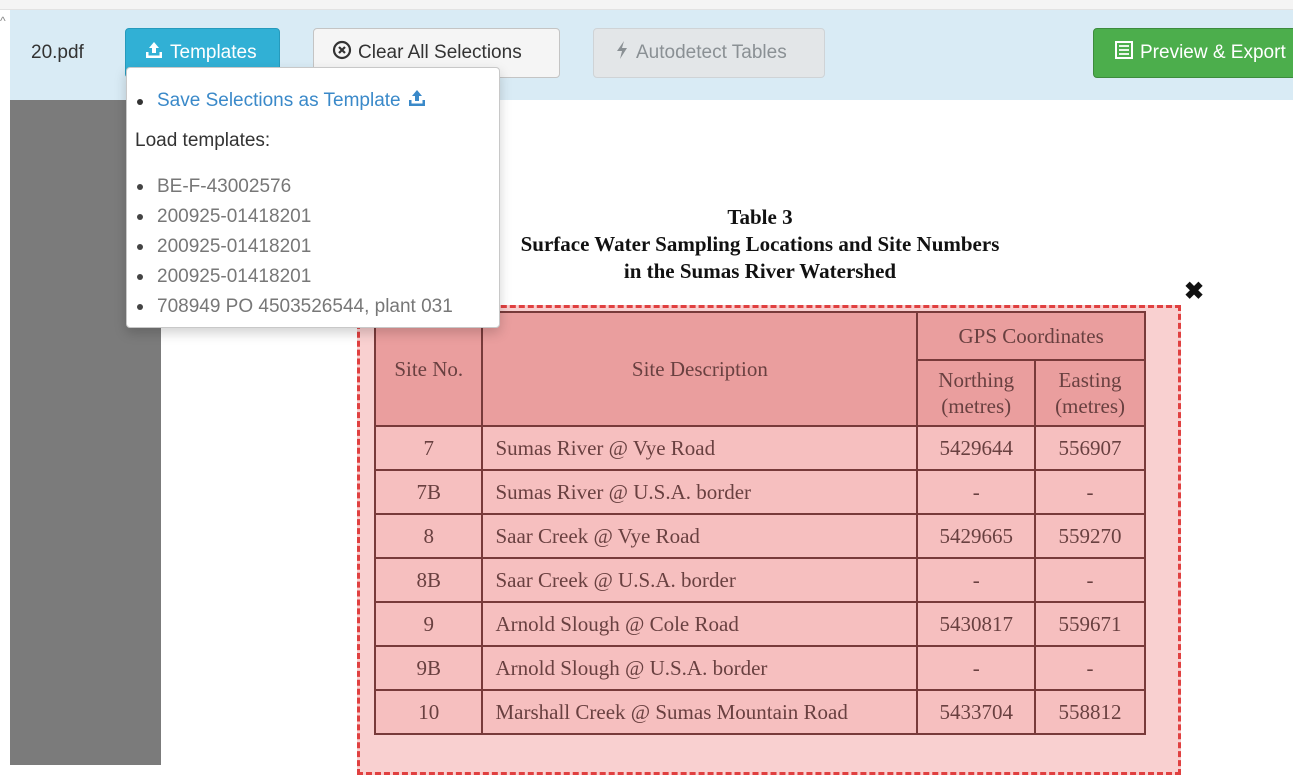 The height and width of the screenshot is (775, 1293). Describe the element at coordinates (1194, 292) in the screenshot. I see `close-icon: ✖` at that location.